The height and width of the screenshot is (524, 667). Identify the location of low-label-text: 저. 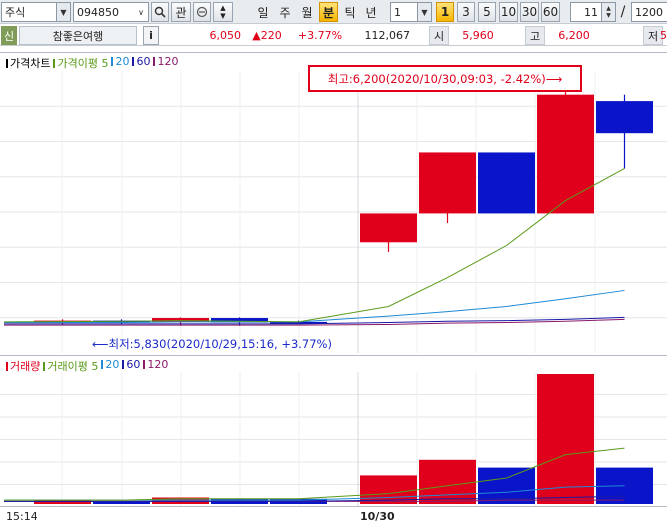
(653, 36).